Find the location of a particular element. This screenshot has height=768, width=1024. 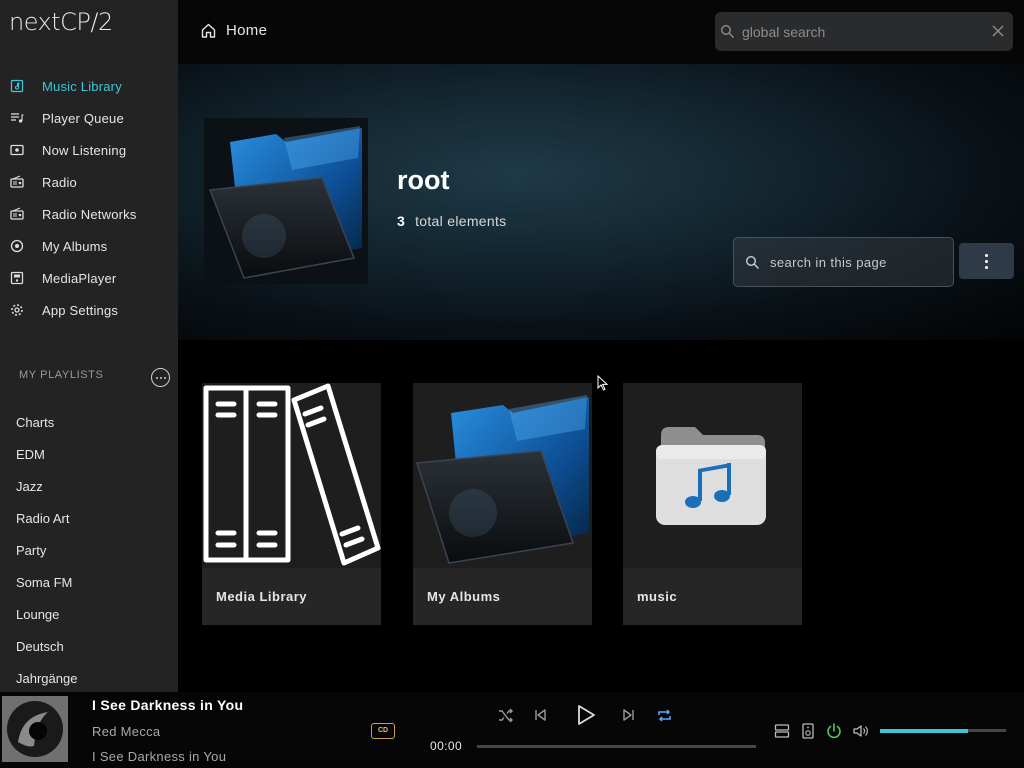

element-count-value: 3 is located at coordinates (401, 221).